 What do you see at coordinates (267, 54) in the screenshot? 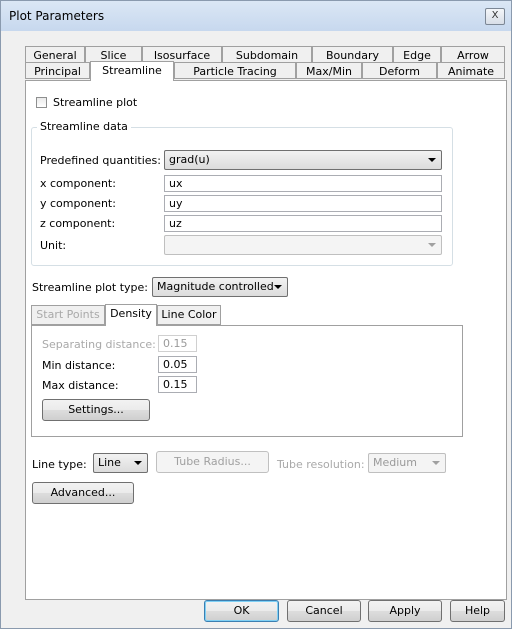
I see `tab-subdomain: Subdomain` at bounding box center [267, 54].